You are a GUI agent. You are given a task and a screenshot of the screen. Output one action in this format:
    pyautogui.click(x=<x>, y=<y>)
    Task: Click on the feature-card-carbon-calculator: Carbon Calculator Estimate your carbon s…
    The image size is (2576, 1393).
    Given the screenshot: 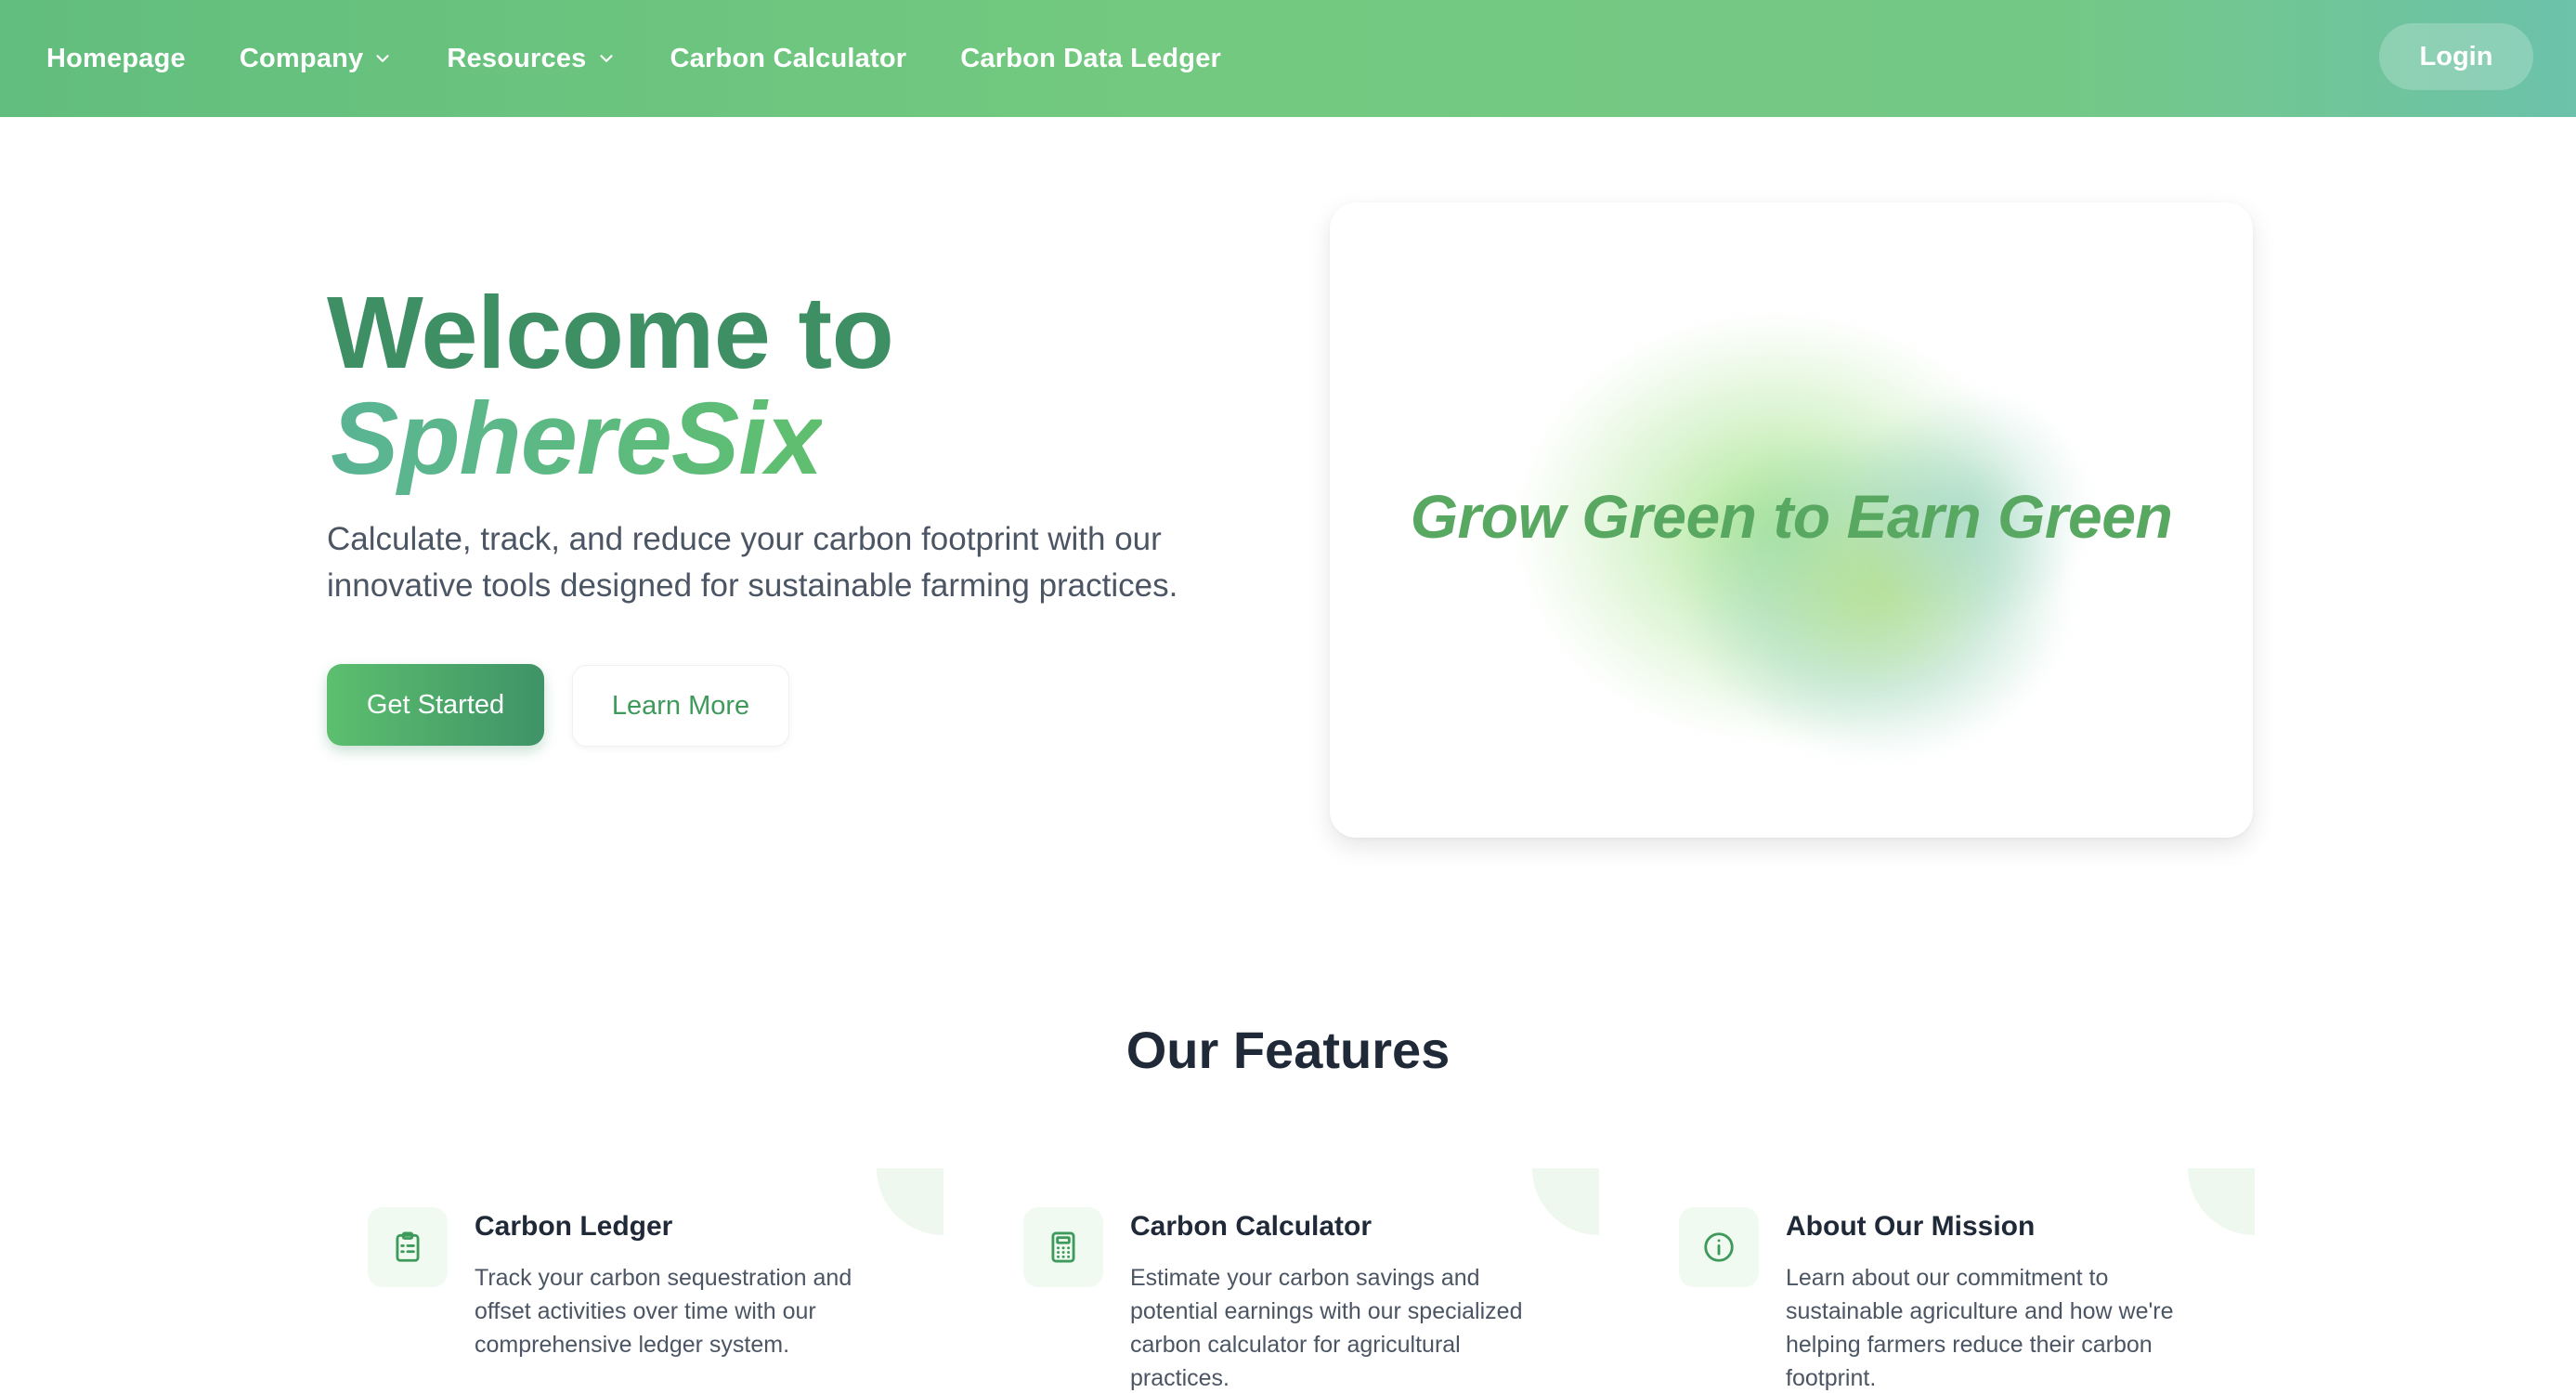 What is the action you would take?
    pyautogui.click(x=1311, y=1280)
    